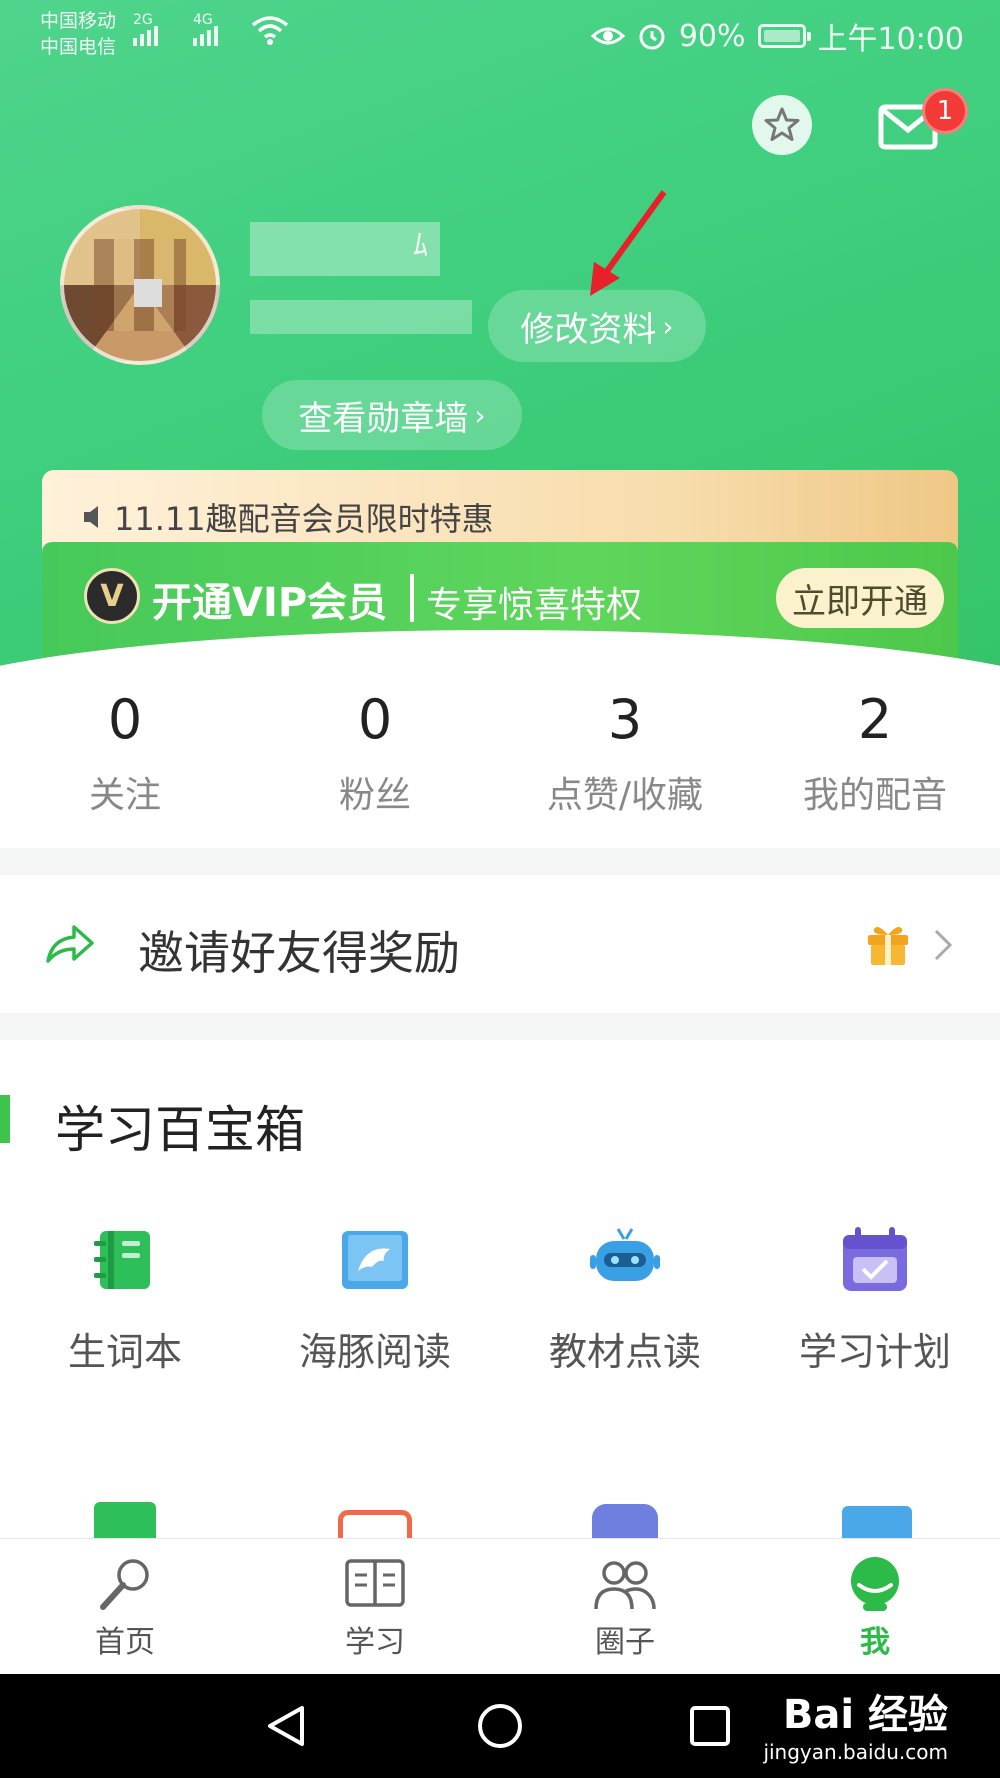 The image size is (1000, 1778). I want to click on username-mark: ﾑ, so click(420, 245).